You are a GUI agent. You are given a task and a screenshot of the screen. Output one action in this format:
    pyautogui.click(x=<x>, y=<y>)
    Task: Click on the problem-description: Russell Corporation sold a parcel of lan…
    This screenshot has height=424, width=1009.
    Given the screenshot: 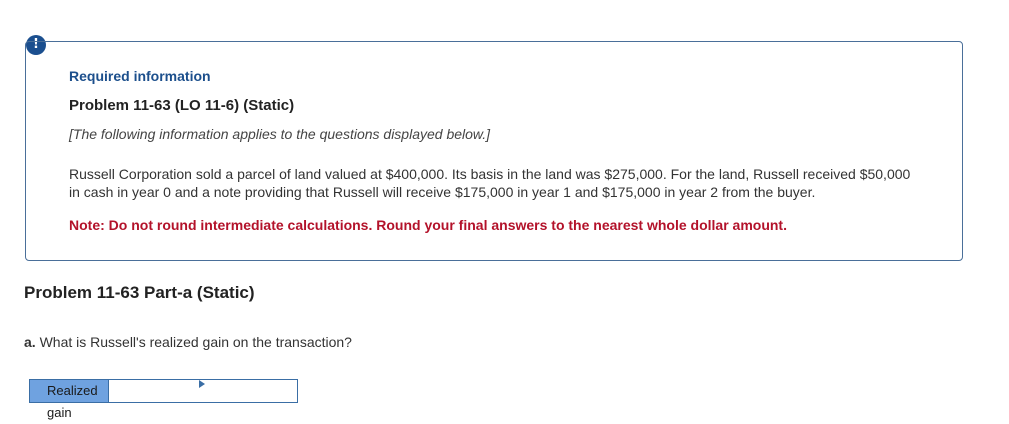 What is the action you would take?
    pyautogui.click(x=490, y=183)
    